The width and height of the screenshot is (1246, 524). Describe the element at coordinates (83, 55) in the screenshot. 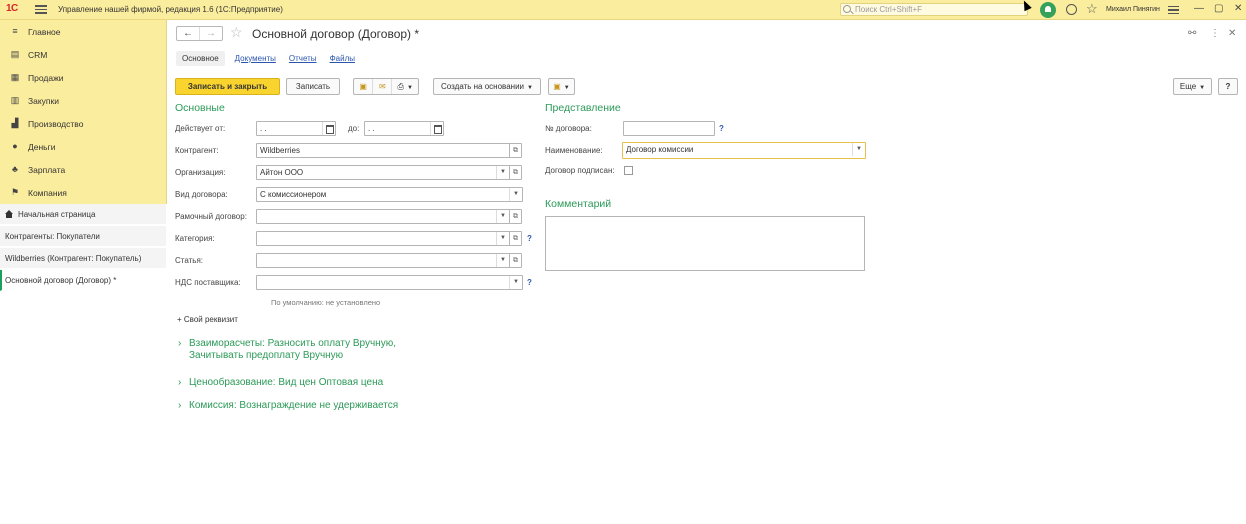

I see `sidebar-item-crm: ▤ CRM` at that location.